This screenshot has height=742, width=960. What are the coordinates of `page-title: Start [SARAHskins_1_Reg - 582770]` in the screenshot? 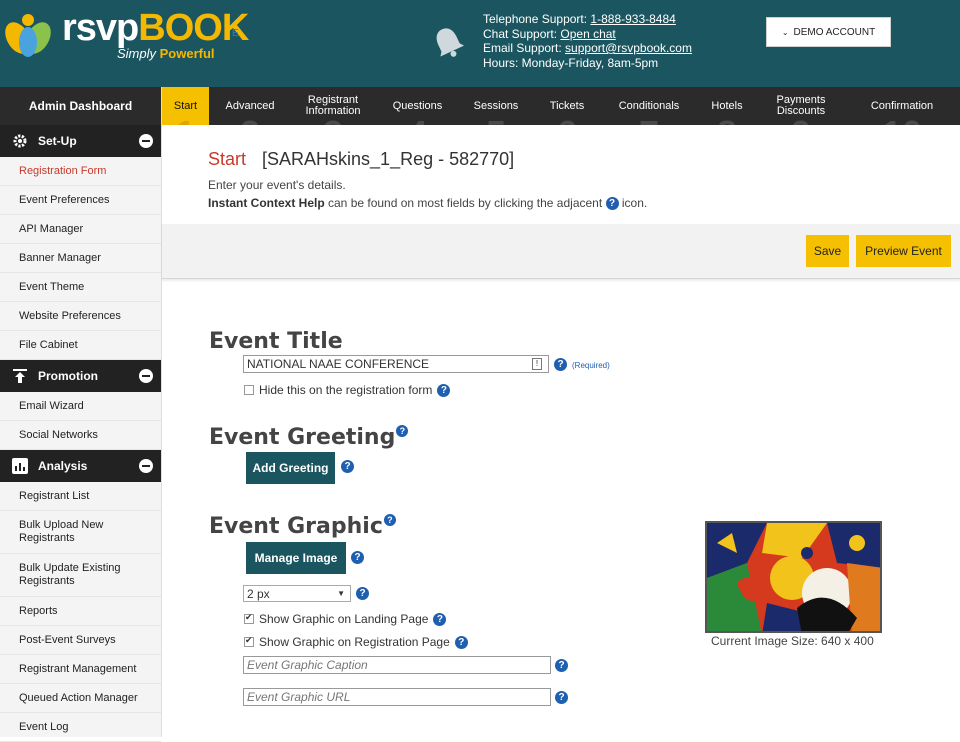 It's located at (361, 159).